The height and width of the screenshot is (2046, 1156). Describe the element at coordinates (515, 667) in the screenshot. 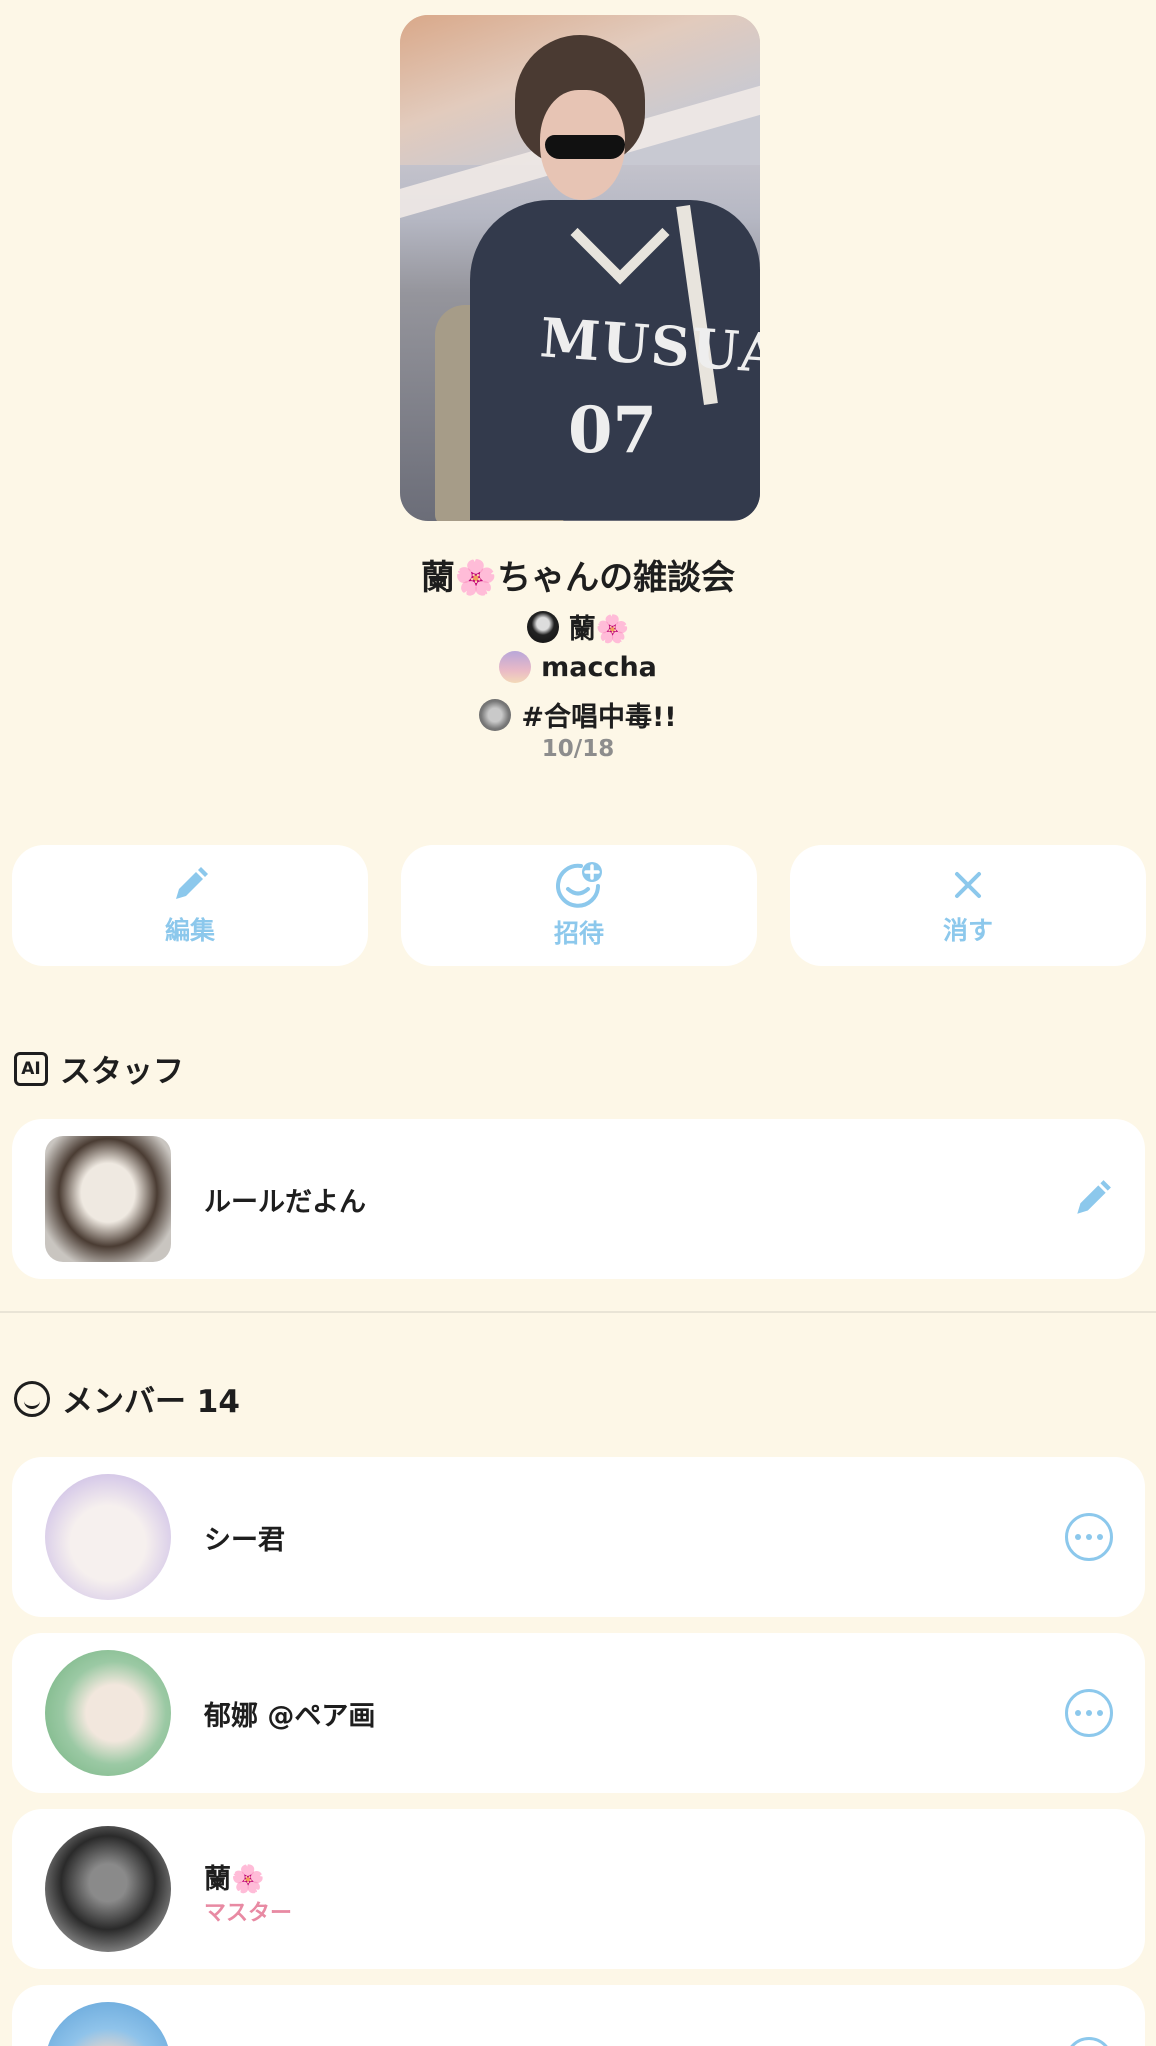

I see `cohost-avatar` at that location.